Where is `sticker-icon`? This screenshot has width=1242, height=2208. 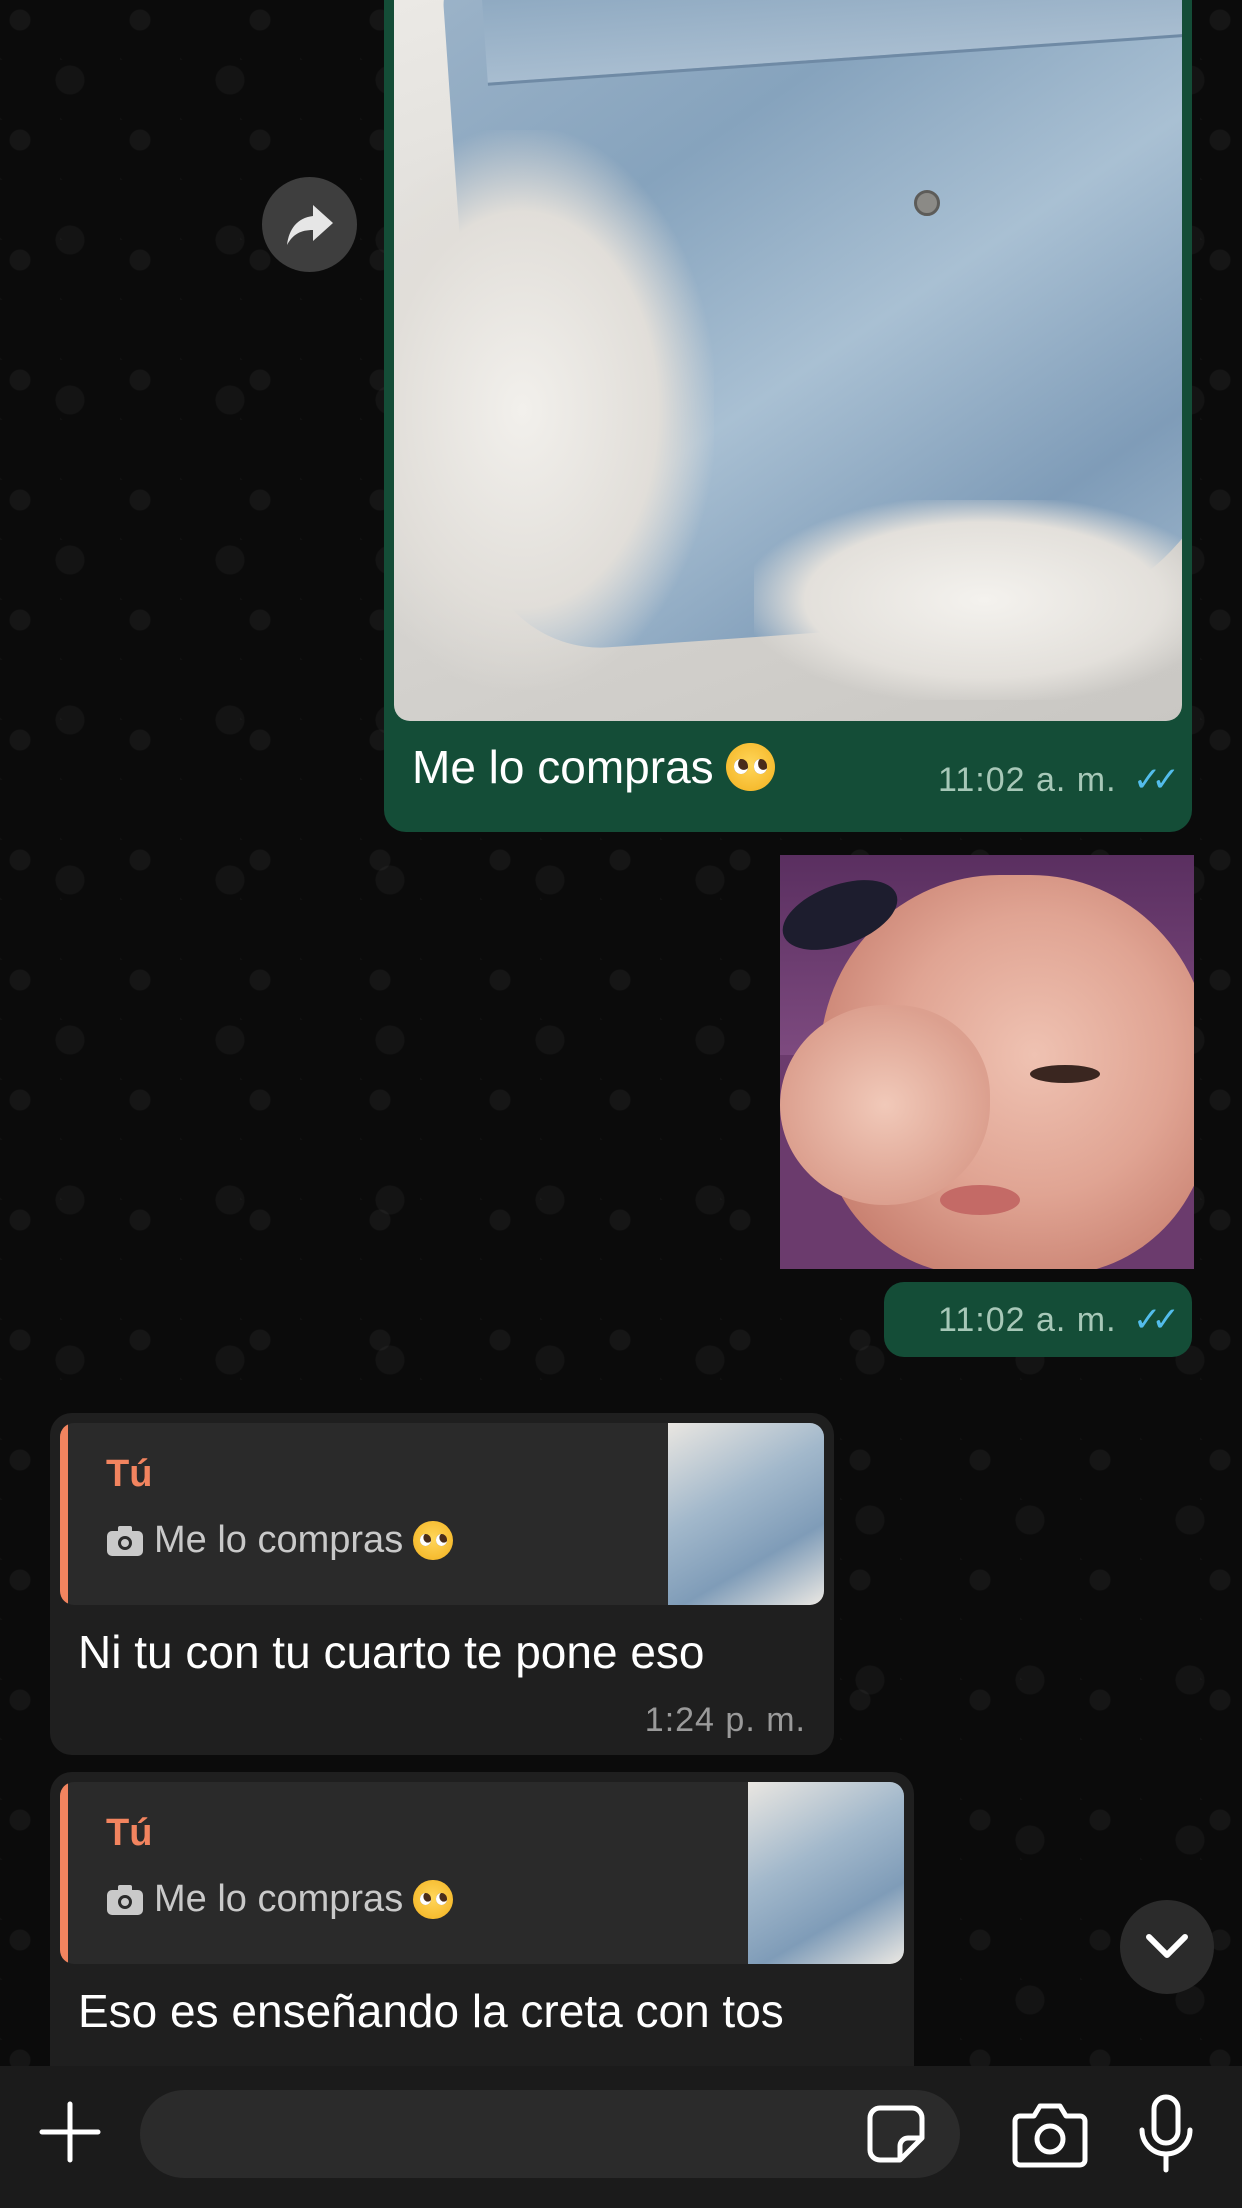
sticker-icon is located at coordinates (896, 2134).